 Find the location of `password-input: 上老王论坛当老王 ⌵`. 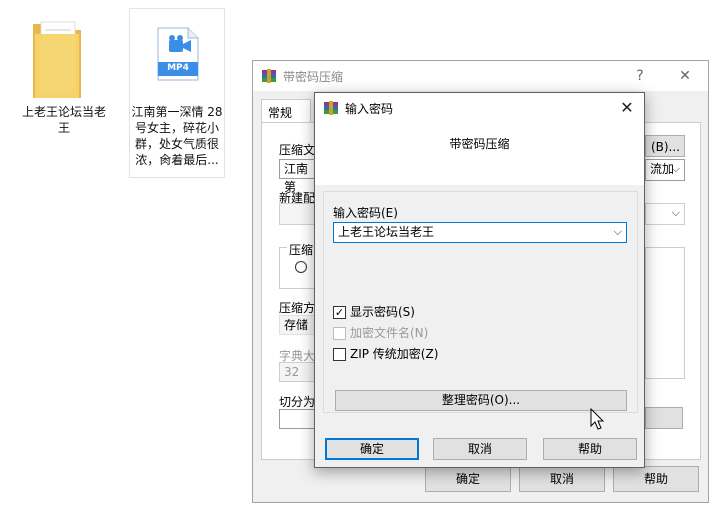

password-input: 上老王论坛当老王 ⌵ is located at coordinates (480, 232).